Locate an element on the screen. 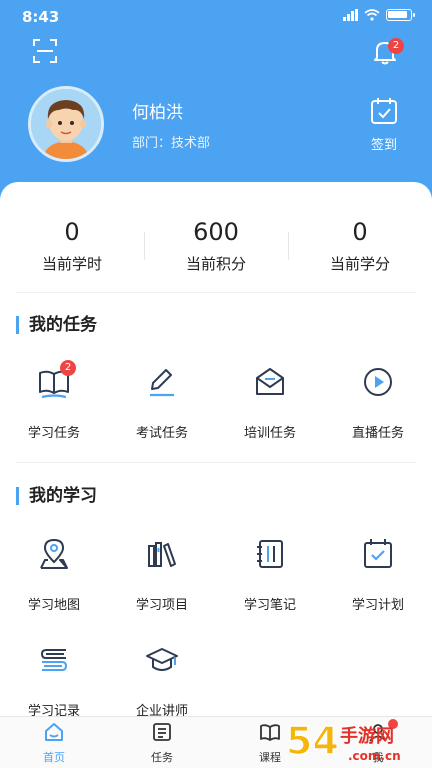 The width and height of the screenshot is (432, 768). home-icon is located at coordinates (54, 732).